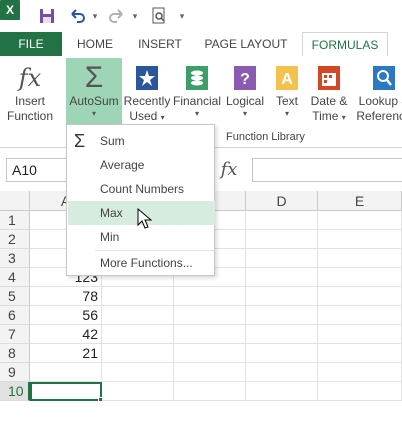 This screenshot has width=402, height=426. What do you see at coordinates (360, 277) in the screenshot?
I see `cell-e4` at bounding box center [360, 277].